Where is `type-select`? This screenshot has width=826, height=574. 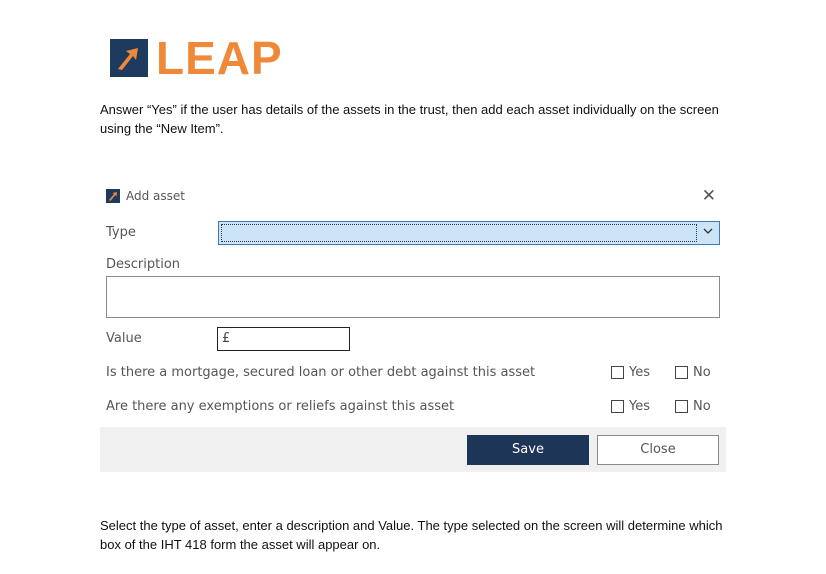 type-select is located at coordinates (469, 233).